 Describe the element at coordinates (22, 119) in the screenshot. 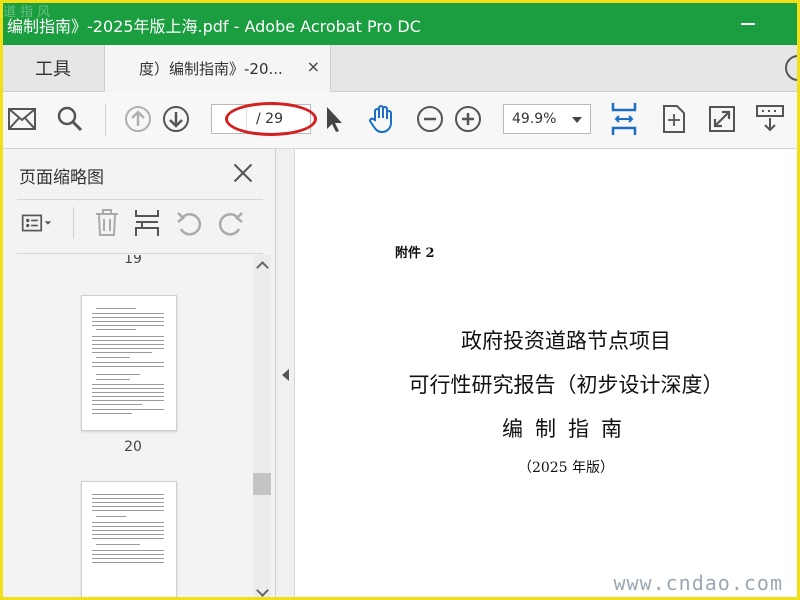

I see `email-icon` at that location.